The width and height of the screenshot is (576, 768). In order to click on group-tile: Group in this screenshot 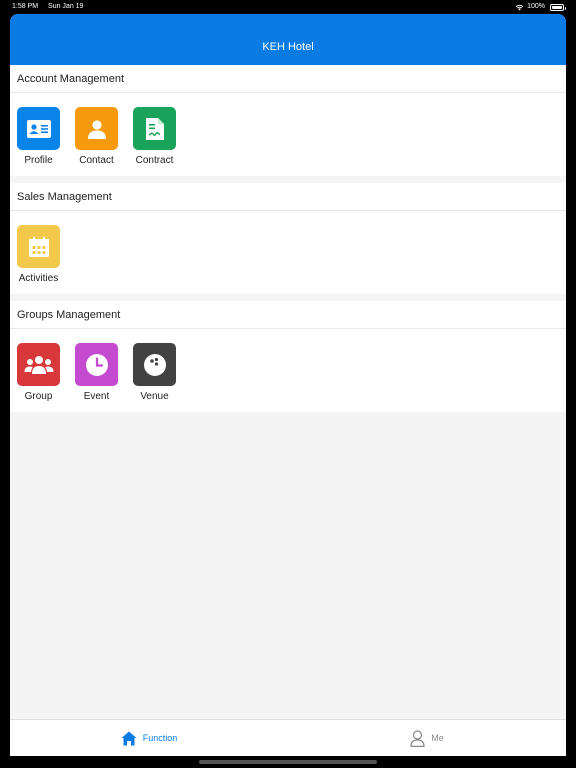, I will do `click(38, 372)`.